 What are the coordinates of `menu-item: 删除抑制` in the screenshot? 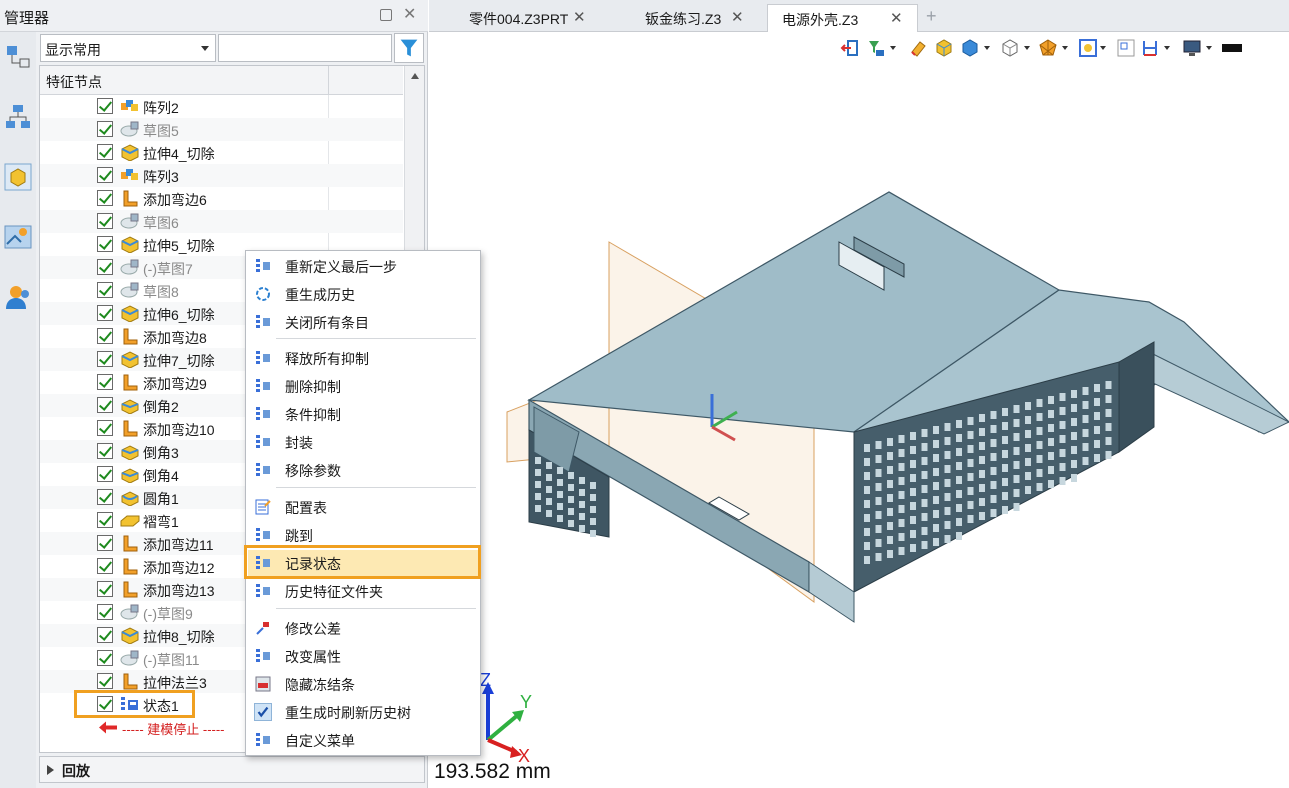 It's located at (363, 386).